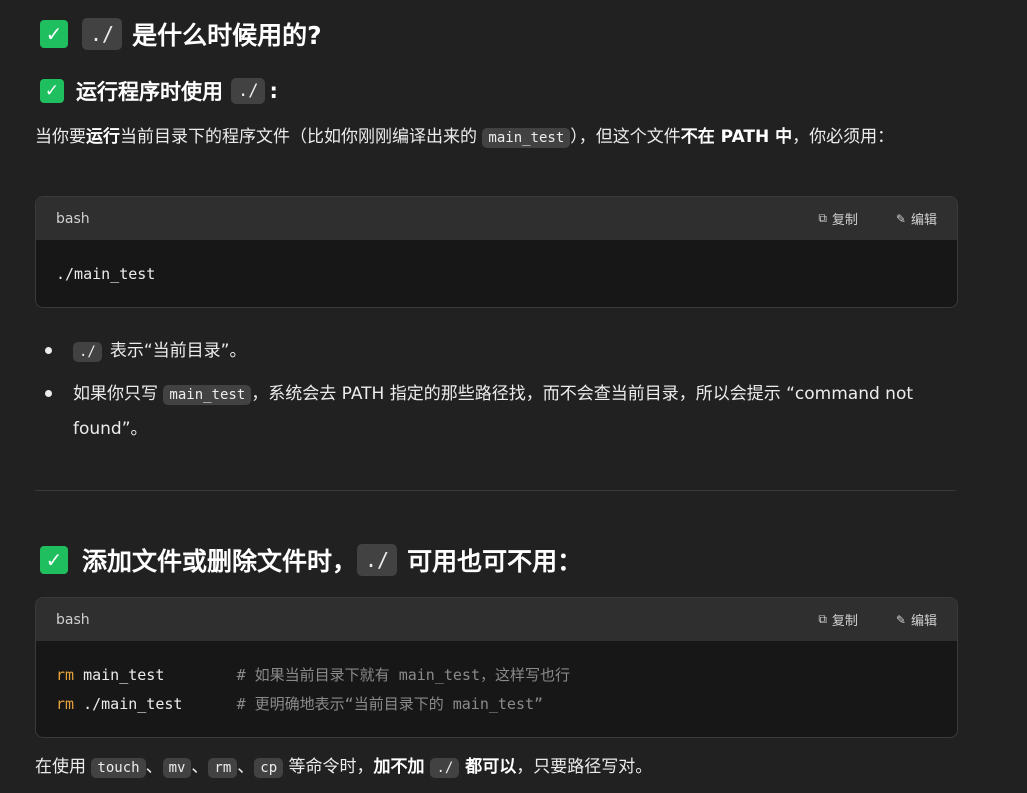  Describe the element at coordinates (223, 768) in the screenshot. I see `inline-code: rm` at that location.